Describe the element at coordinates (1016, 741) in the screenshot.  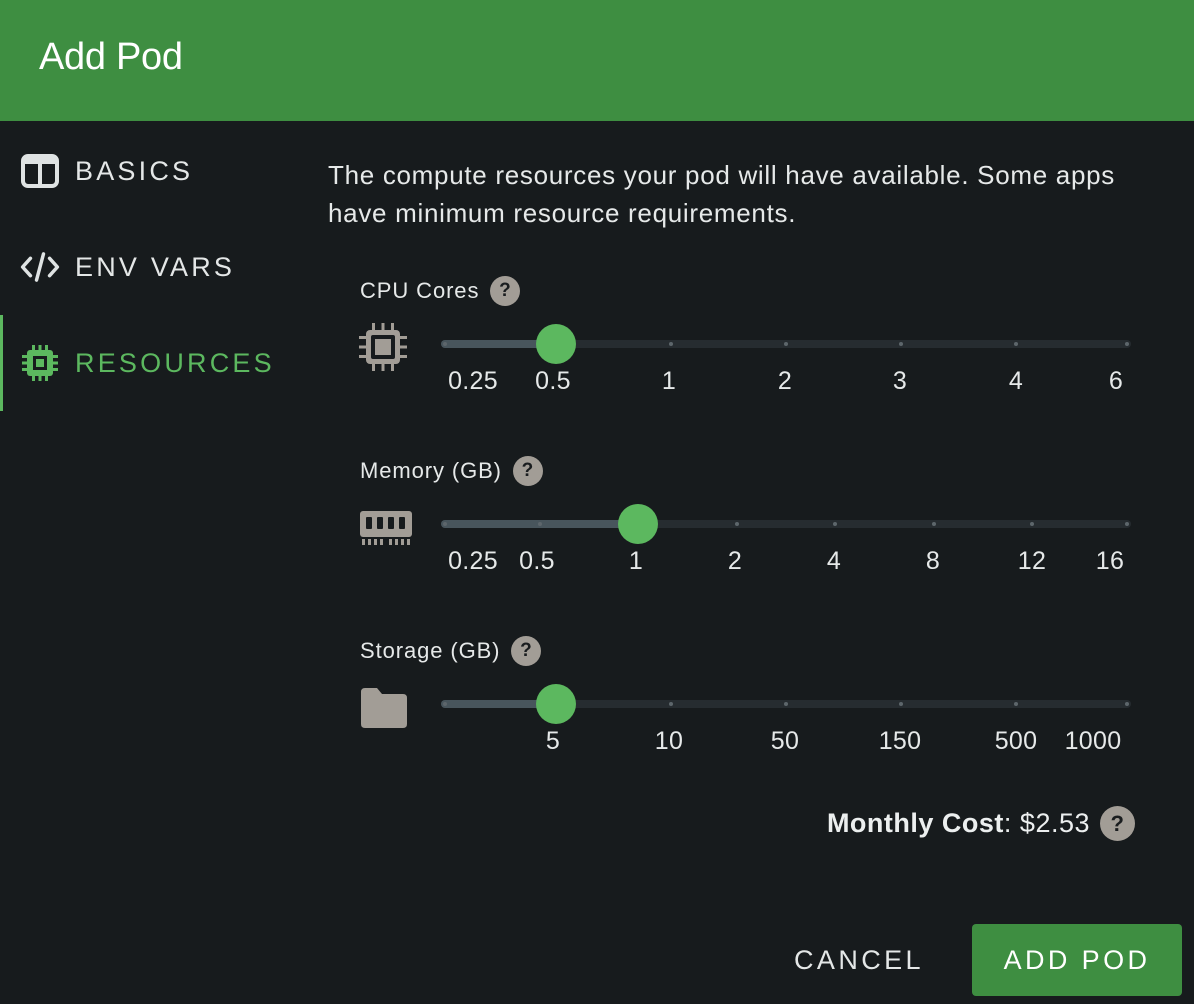
I see `storage-tick-label: 500` at that location.